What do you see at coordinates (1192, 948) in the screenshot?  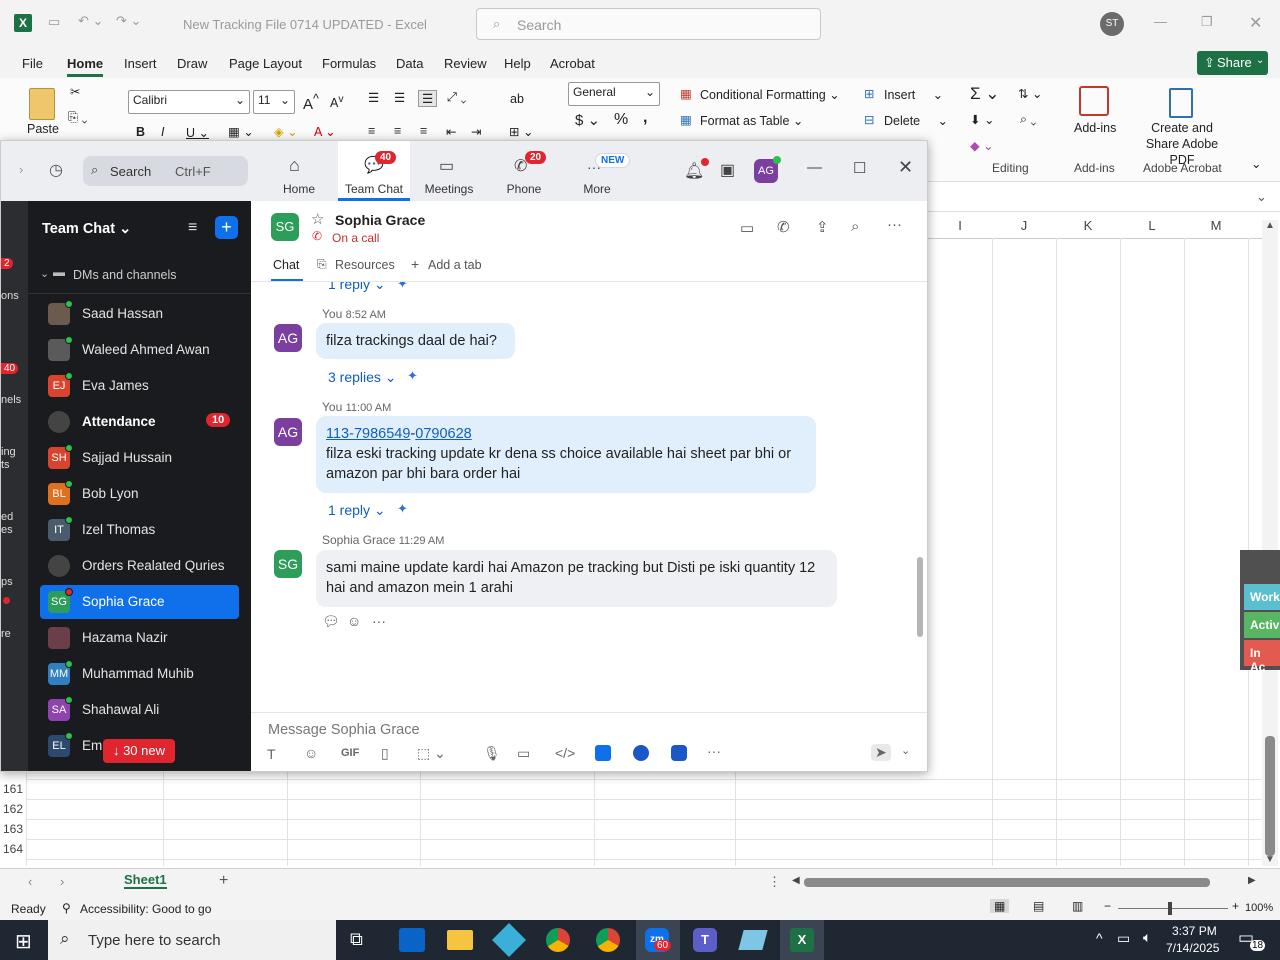 I see `taskbar-date: 7/14/2025` at bounding box center [1192, 948].